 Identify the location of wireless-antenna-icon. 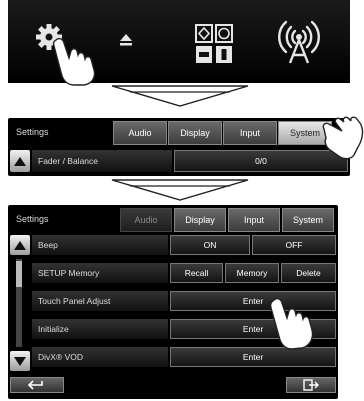
(299, 42).